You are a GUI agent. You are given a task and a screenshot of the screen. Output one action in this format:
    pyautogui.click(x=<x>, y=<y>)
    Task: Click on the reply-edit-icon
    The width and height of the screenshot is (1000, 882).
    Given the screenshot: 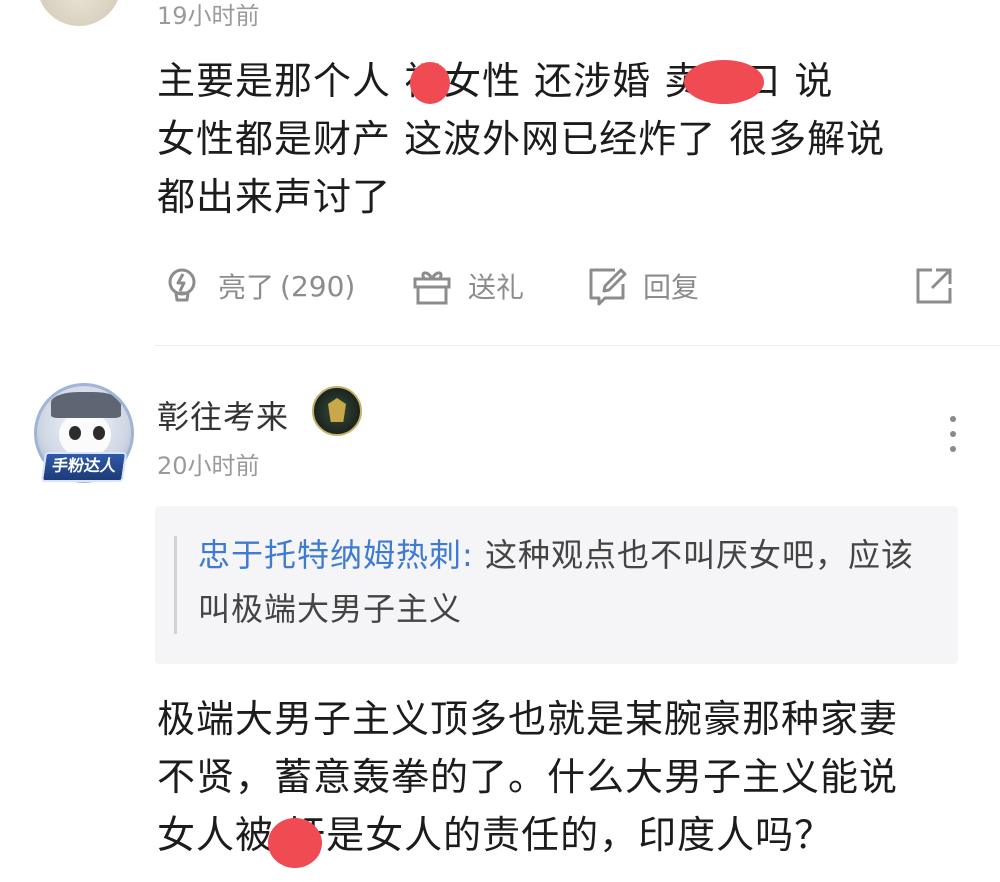 What is the action you would take?
    pyautogui.click(x=608, y=287)
    